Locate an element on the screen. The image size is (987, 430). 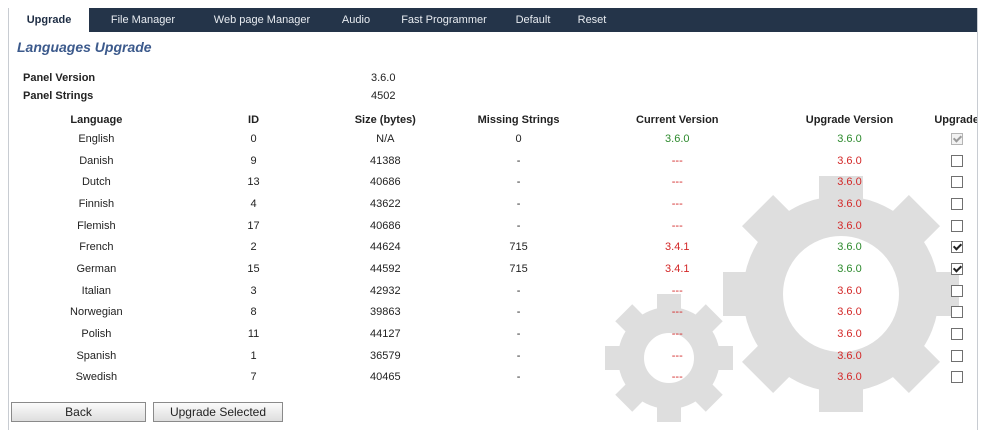
tab-audio: Audio is located at coordinates (356, 20).